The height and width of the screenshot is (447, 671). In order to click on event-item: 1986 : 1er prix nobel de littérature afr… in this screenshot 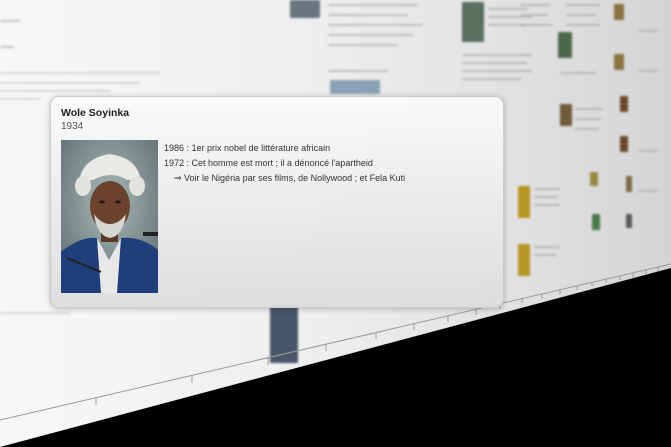, I will do `click(247, 148)`.